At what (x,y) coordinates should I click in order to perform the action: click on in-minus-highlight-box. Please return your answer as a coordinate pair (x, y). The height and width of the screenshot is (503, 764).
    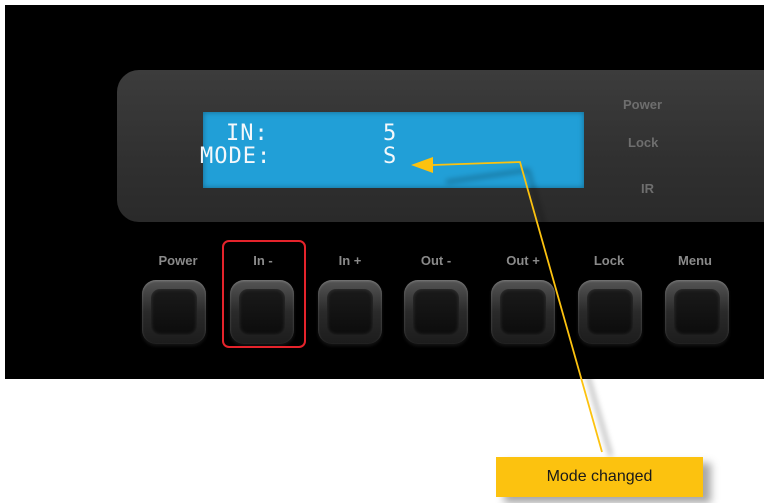
    Looking at the image, I should click on (264, 294).